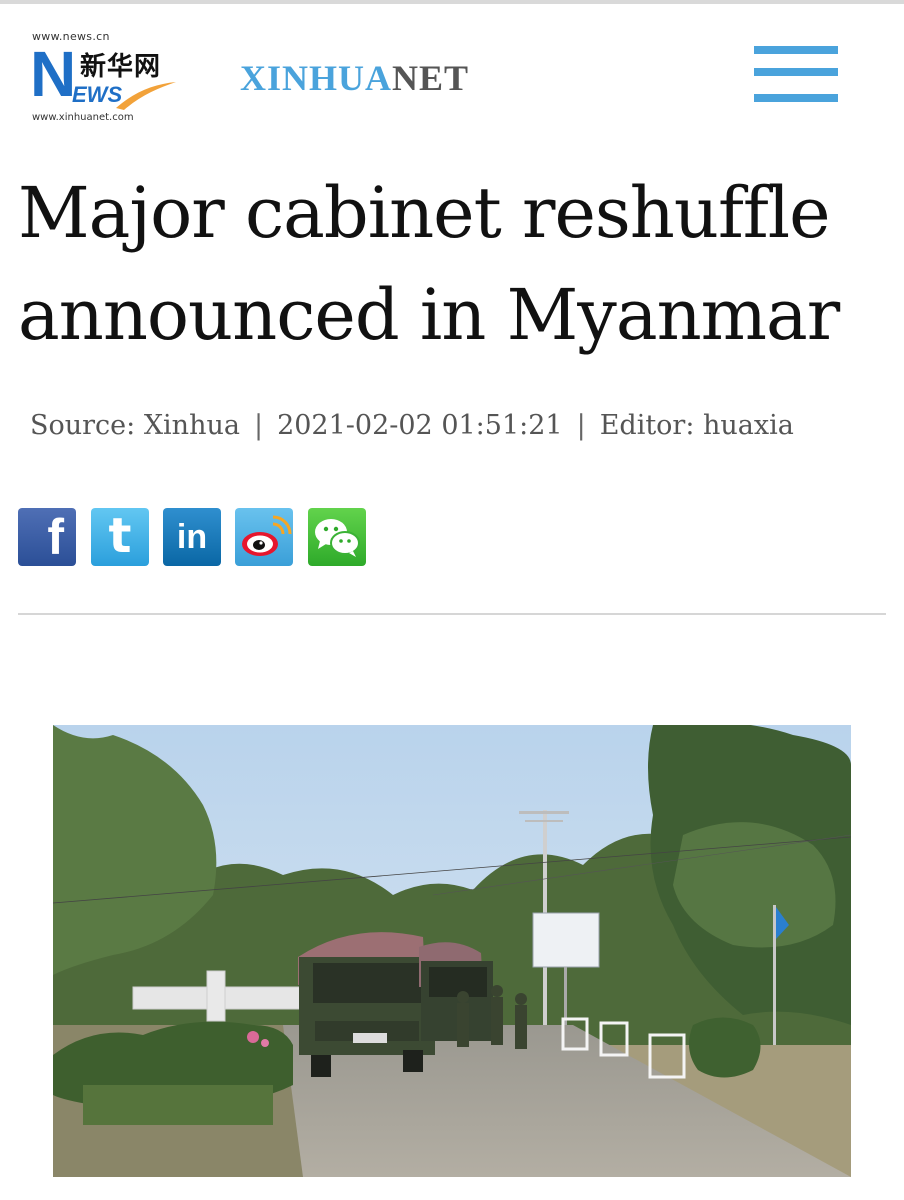 Image resolution: width=904 pixels, height=1200 pixels. I want to click on hamburger-menu-icon, so click(796, 76).